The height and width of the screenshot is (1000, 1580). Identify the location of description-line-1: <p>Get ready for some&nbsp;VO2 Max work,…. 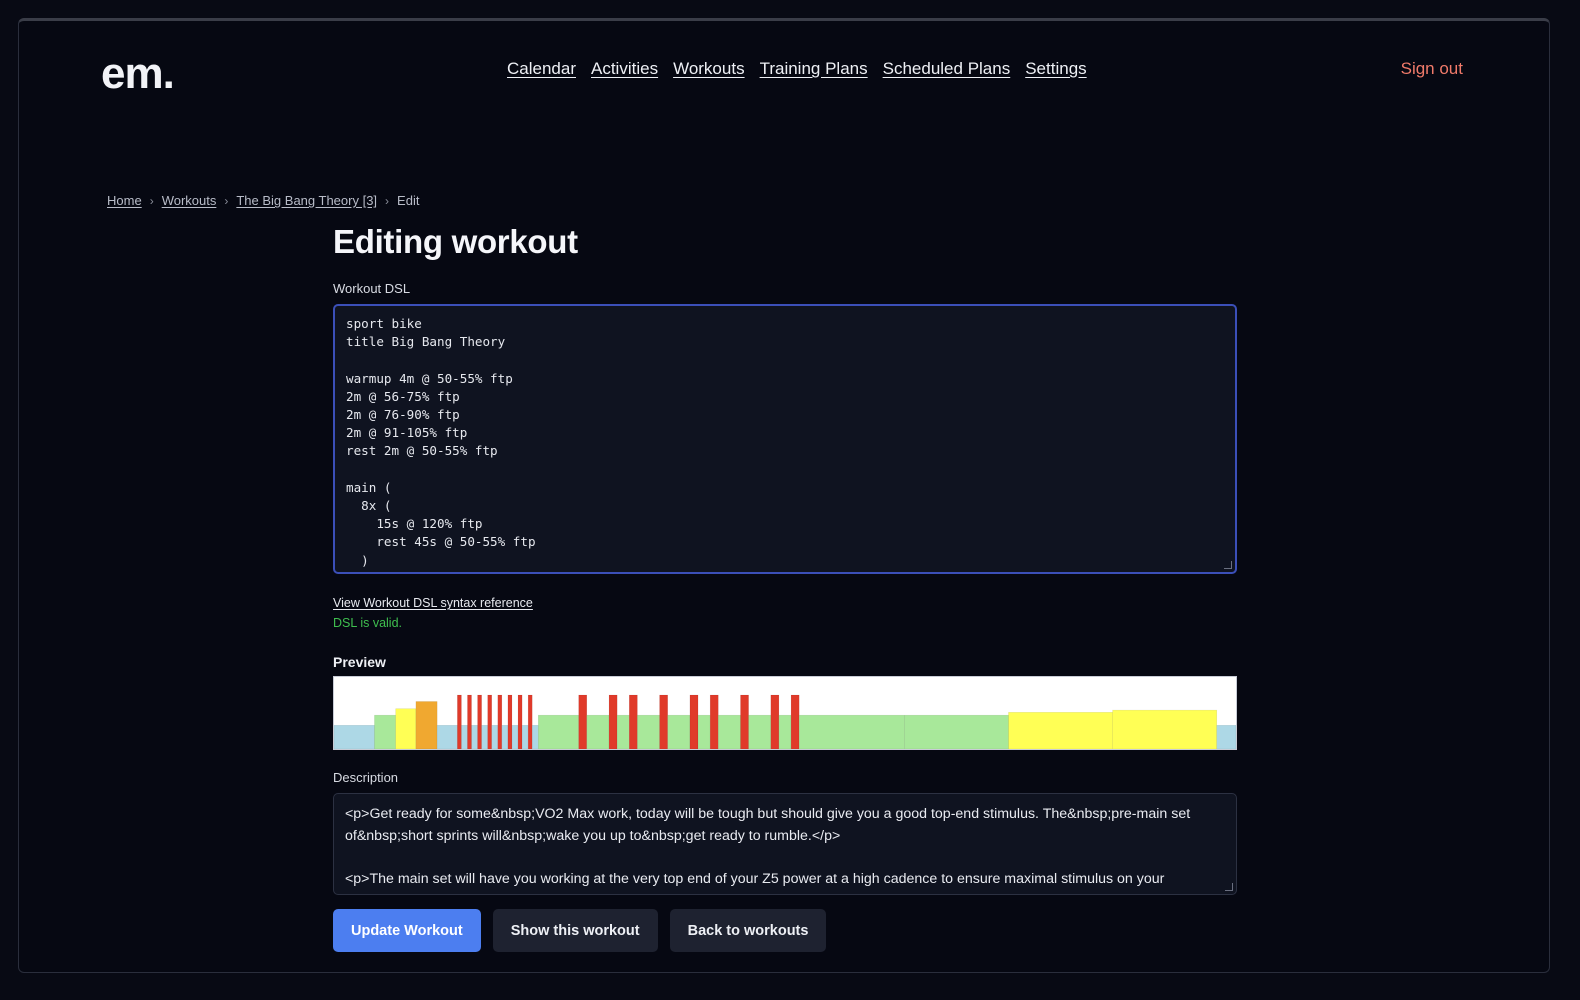
(768, 825).